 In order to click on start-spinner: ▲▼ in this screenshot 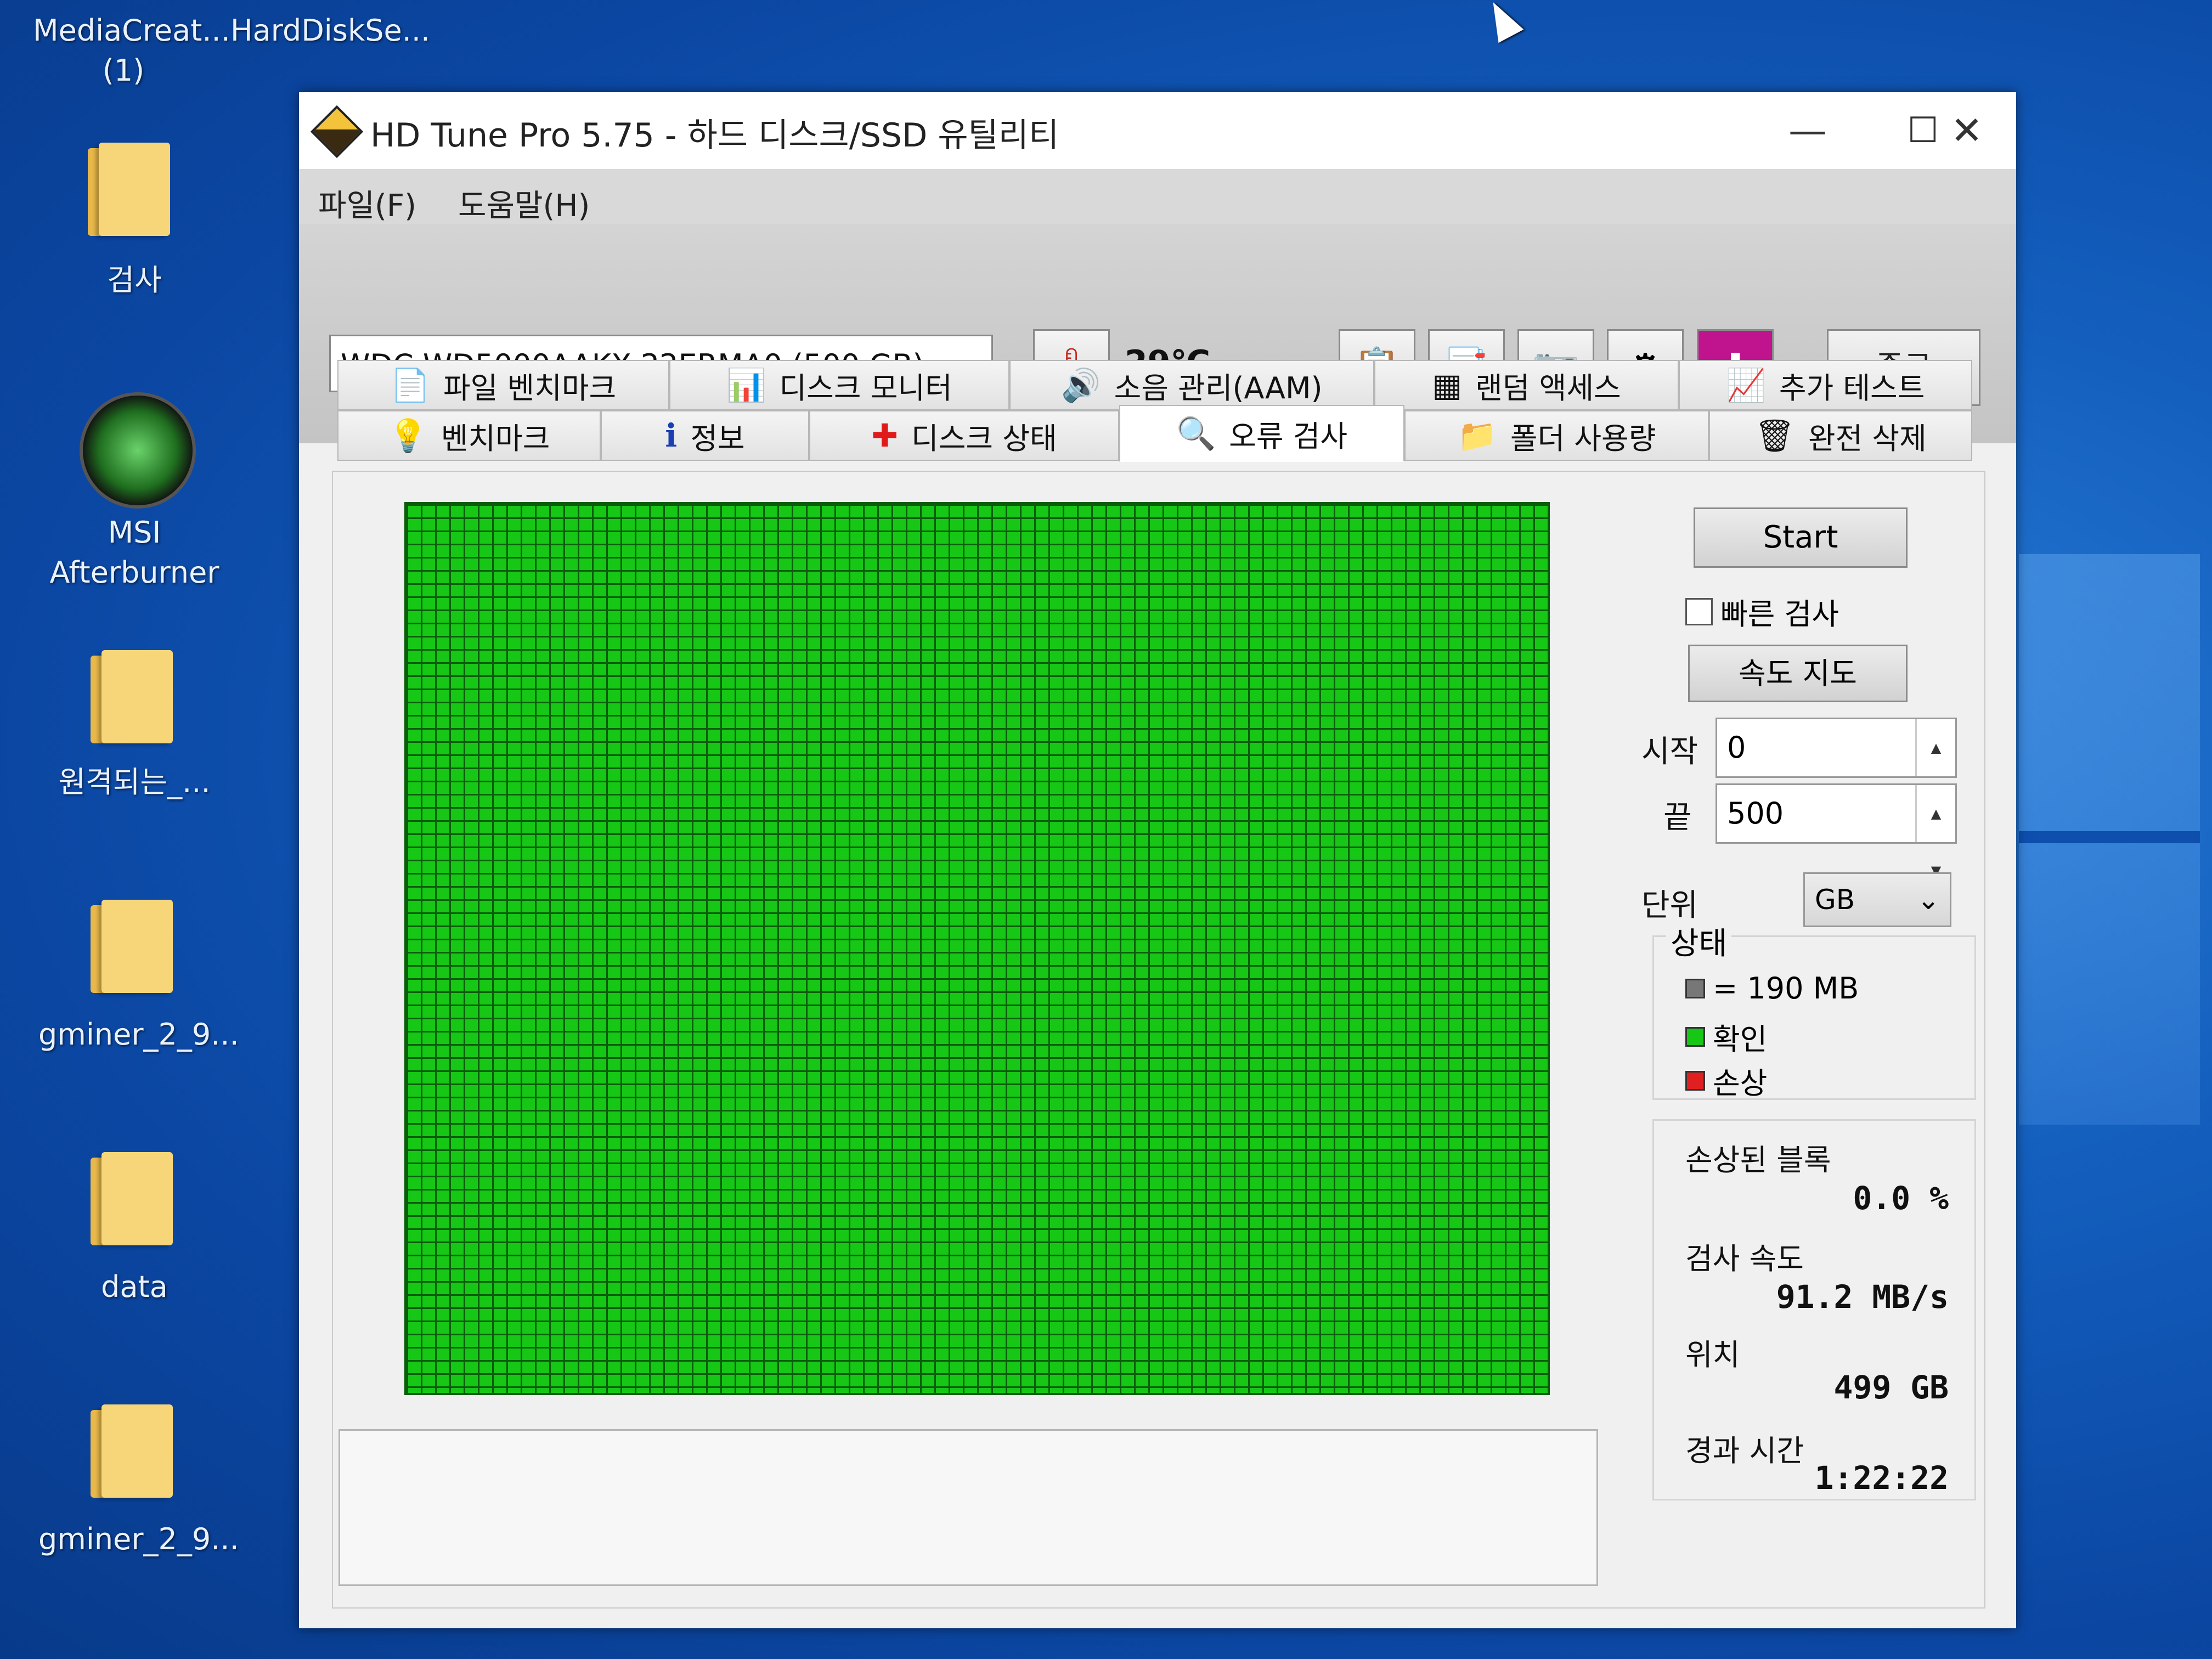, I will do `click(1935, 766)`.